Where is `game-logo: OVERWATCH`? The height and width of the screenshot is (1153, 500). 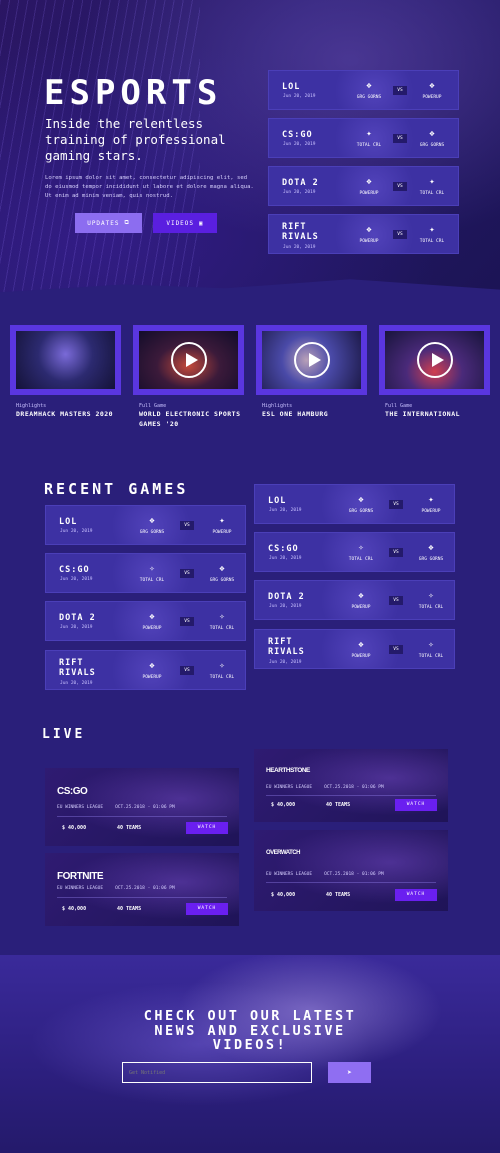 game-logo: OVERWATCH is located at coordinates (283, 853).